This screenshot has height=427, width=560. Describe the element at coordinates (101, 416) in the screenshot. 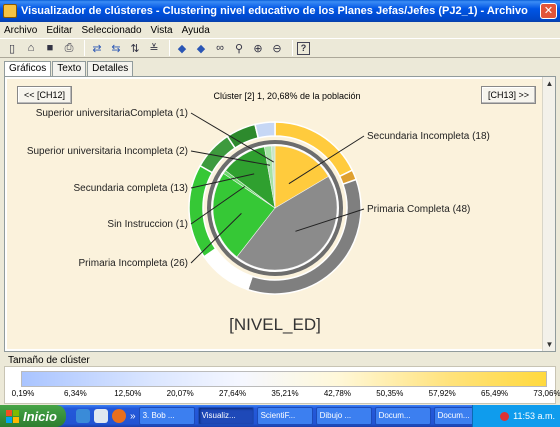

I see `desktop-icon` at that location.